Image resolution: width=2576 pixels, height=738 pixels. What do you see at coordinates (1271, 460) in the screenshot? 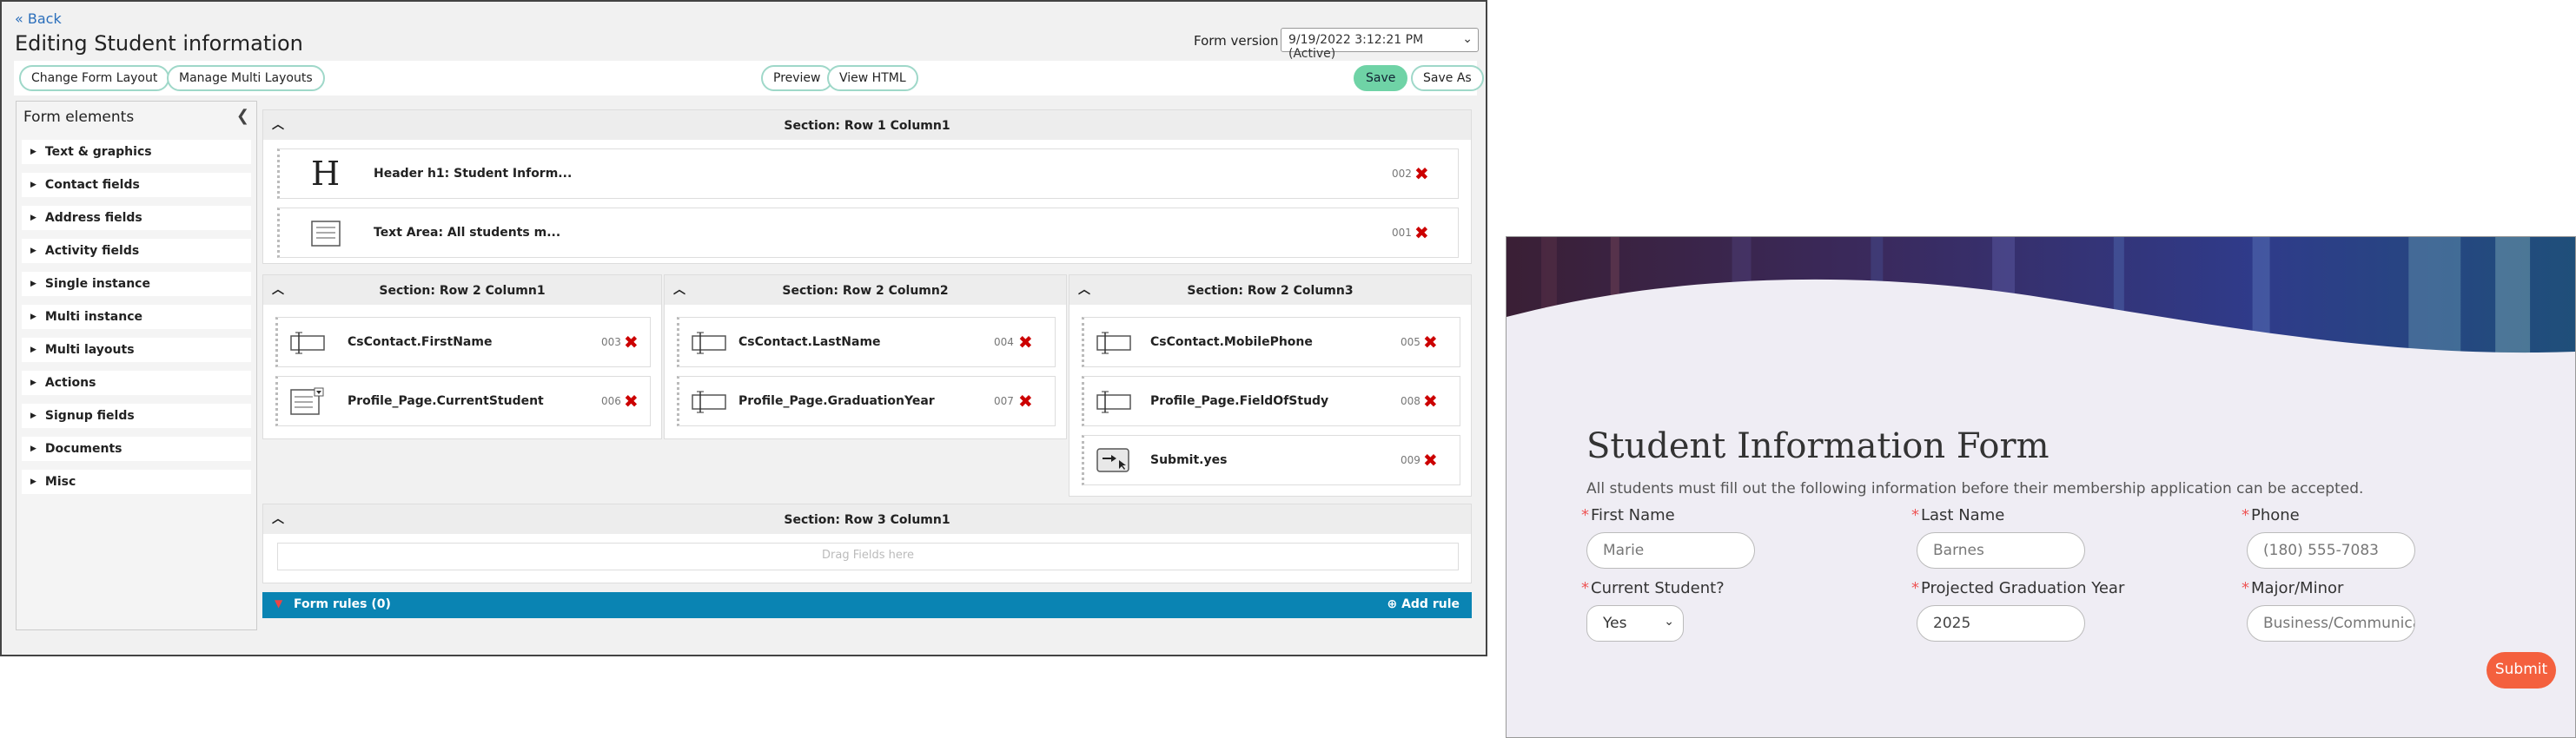
I see `field-submit: Submit.yes 009 ✖` at bounding box center [1271, 460].